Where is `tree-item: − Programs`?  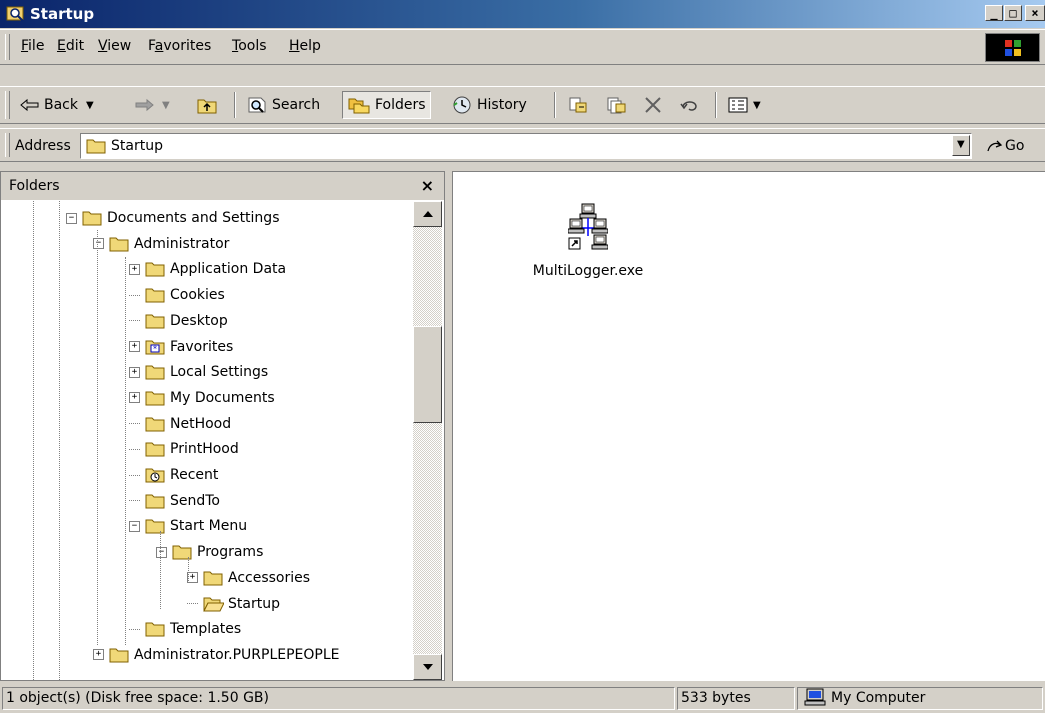
tree-item: − Programs is located at coordinates (209, 552).